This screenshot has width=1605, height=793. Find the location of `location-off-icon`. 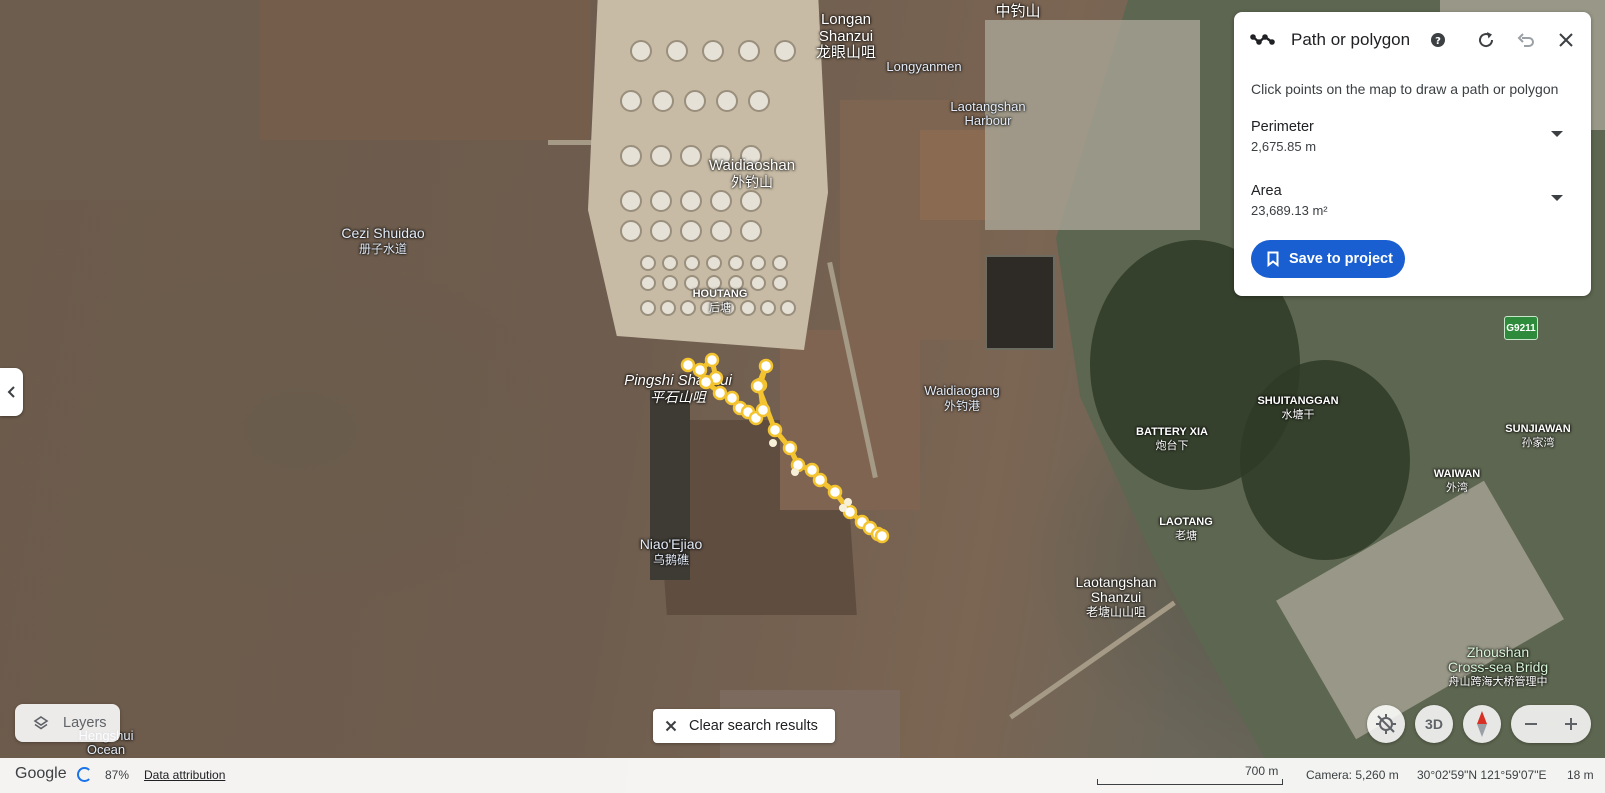

location-off-icon is located at coordinates (1386, 724).